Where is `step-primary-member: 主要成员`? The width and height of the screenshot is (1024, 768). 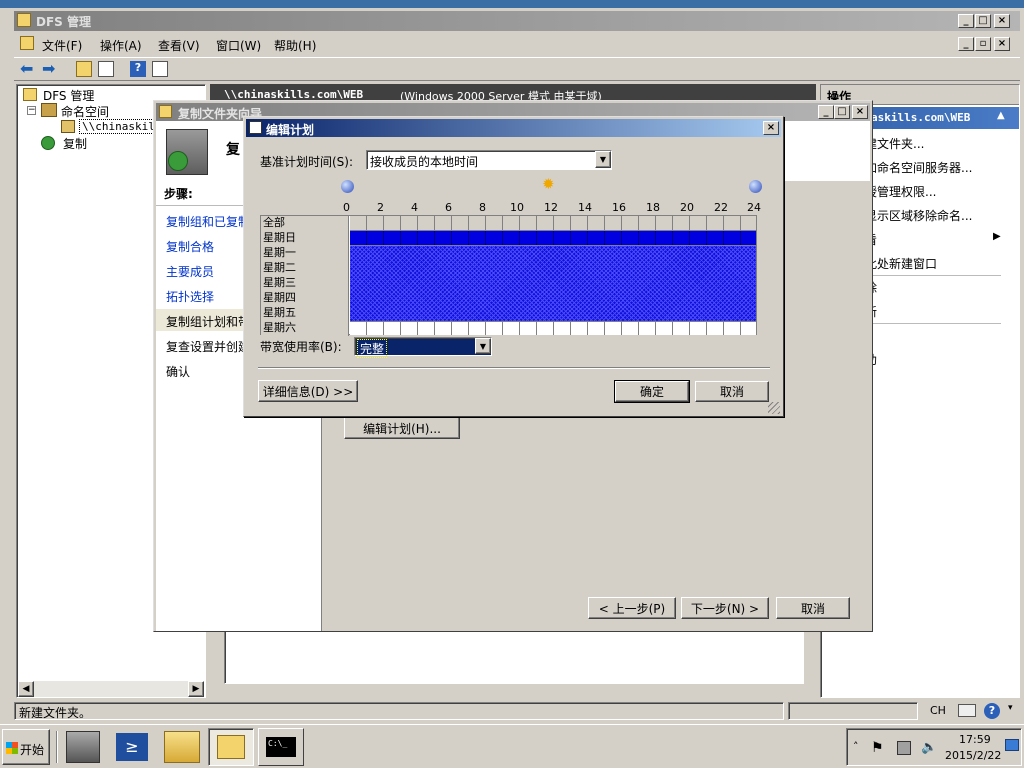
step-primary-member: 主要成员 is located at coordinates (190, 271).